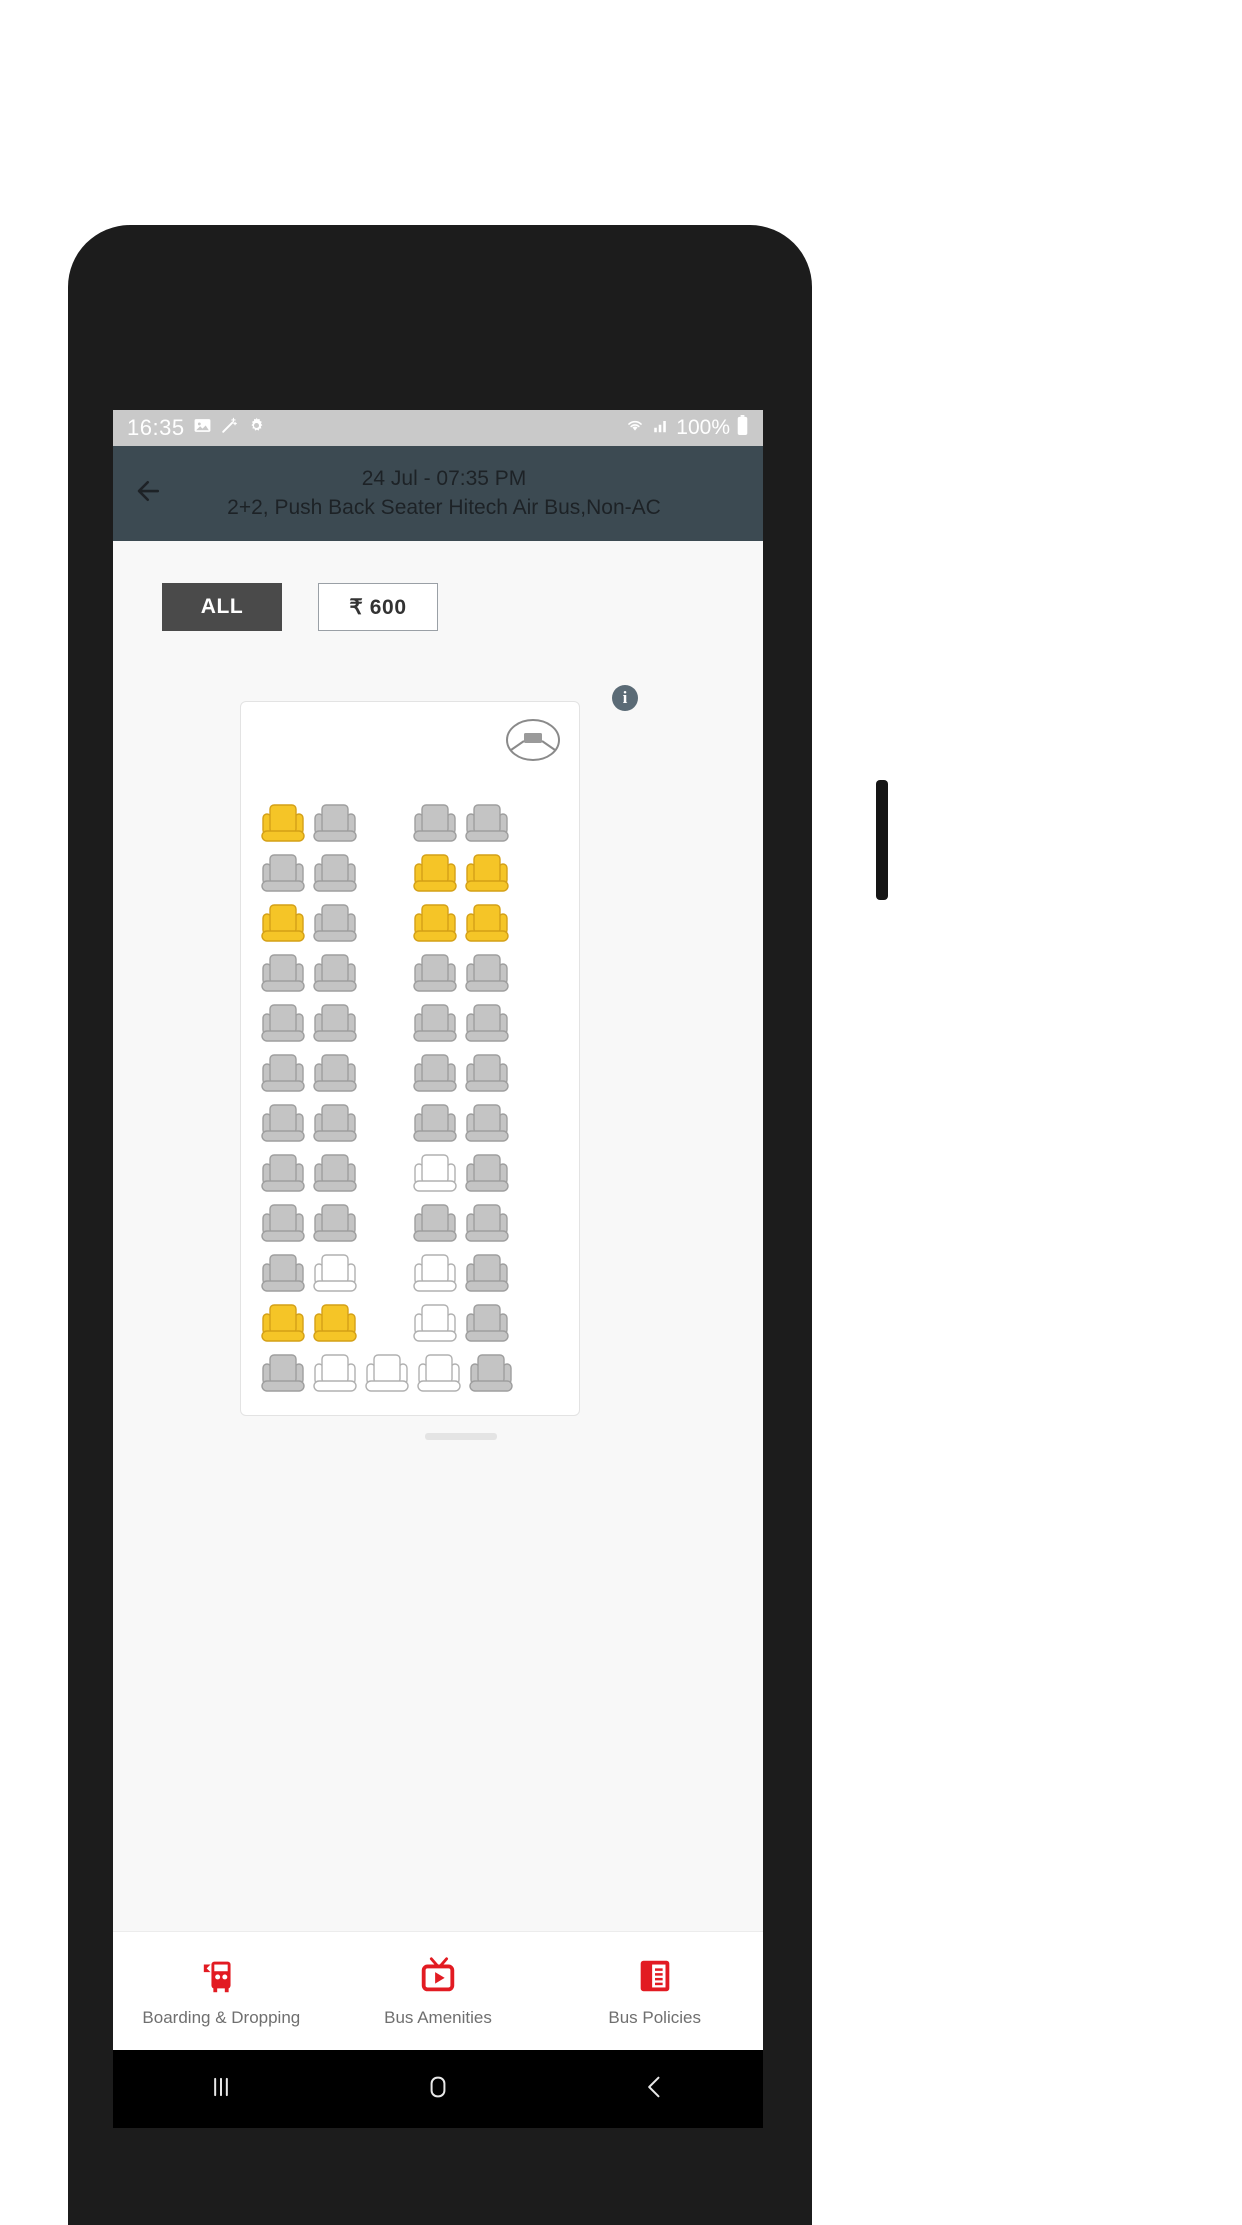 The height and width of the screenshot is (2225, 1242). I want to click on arrow-left-icon, so click(149, 493).